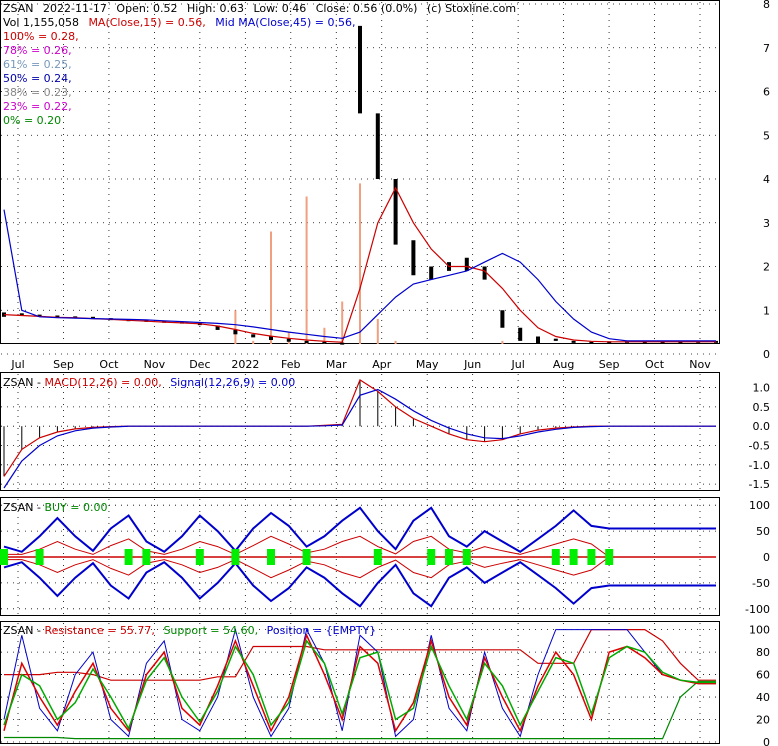 The height and width of the screenshot is (746, 778). What do you see at coordinates (471, 8) in the screenshot?
I see `header-source: (c) Stoxline.com` at bounding box center [471, 8].